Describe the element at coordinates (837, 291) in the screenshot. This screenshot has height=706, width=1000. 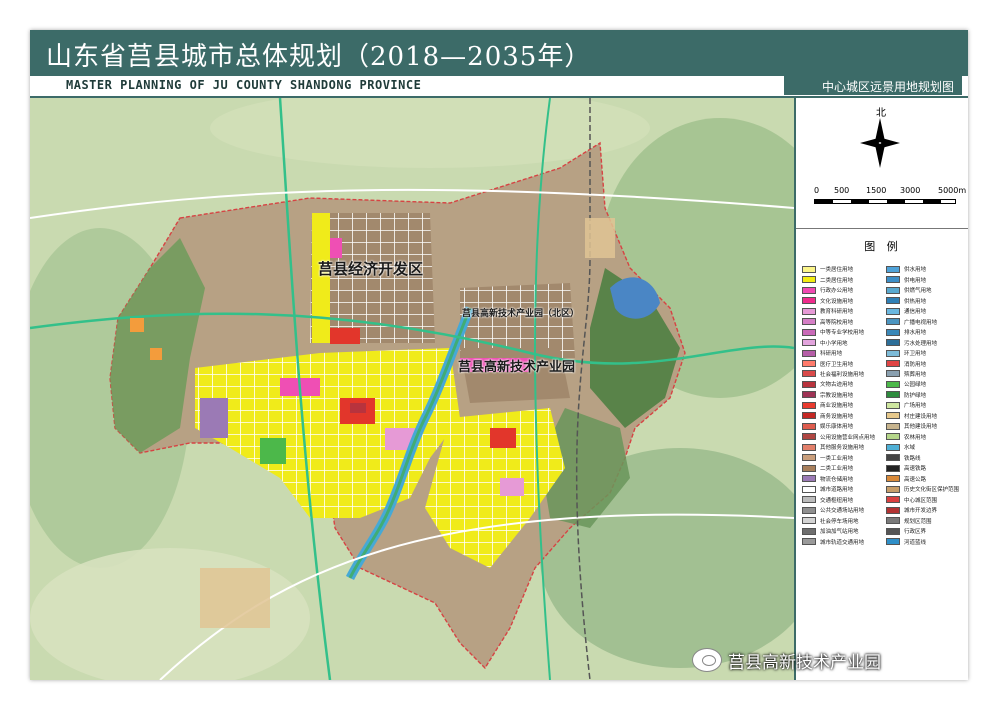
I see `legend-label: 行政办公用地` at that location.